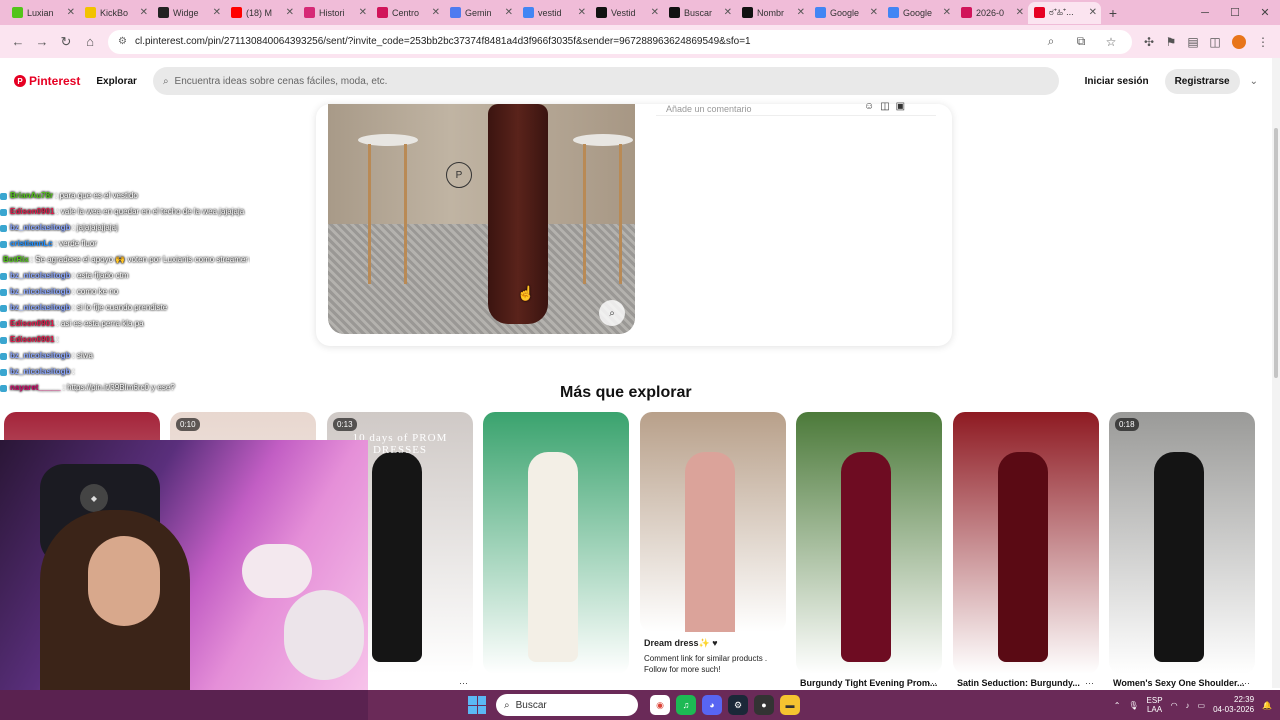  What do you see at coordinates (686, 705) in the screenshot?
I see `spotify-icon: ♫` at bounding box center [686, 705].